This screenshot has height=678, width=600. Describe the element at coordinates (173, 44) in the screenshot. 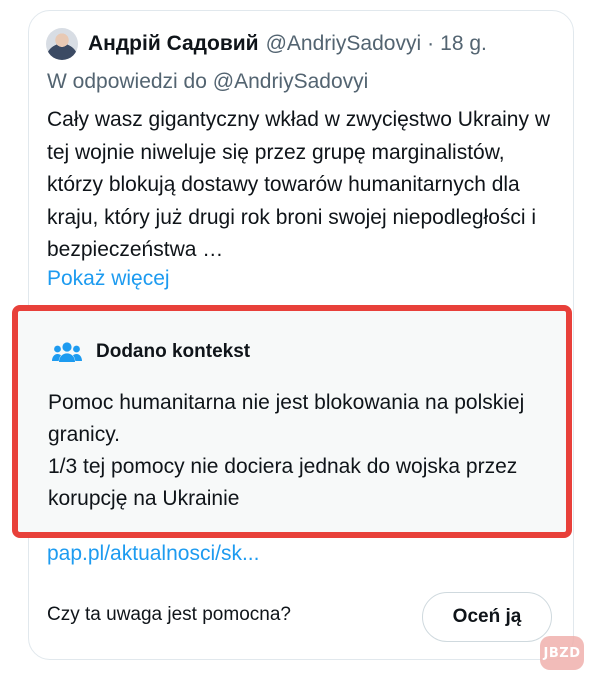

I see `author-name: Андрій Садовий` at that location.